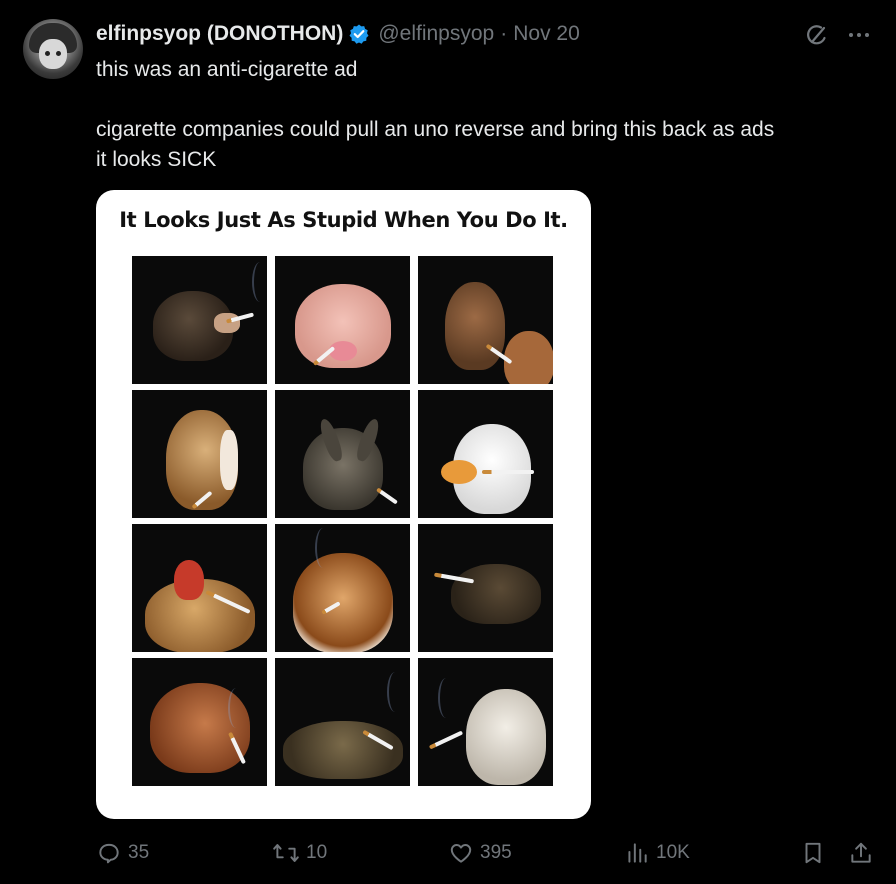  Describe the element at coordinates (461, 853) in the screenshot. I see `like-icon` at that location.